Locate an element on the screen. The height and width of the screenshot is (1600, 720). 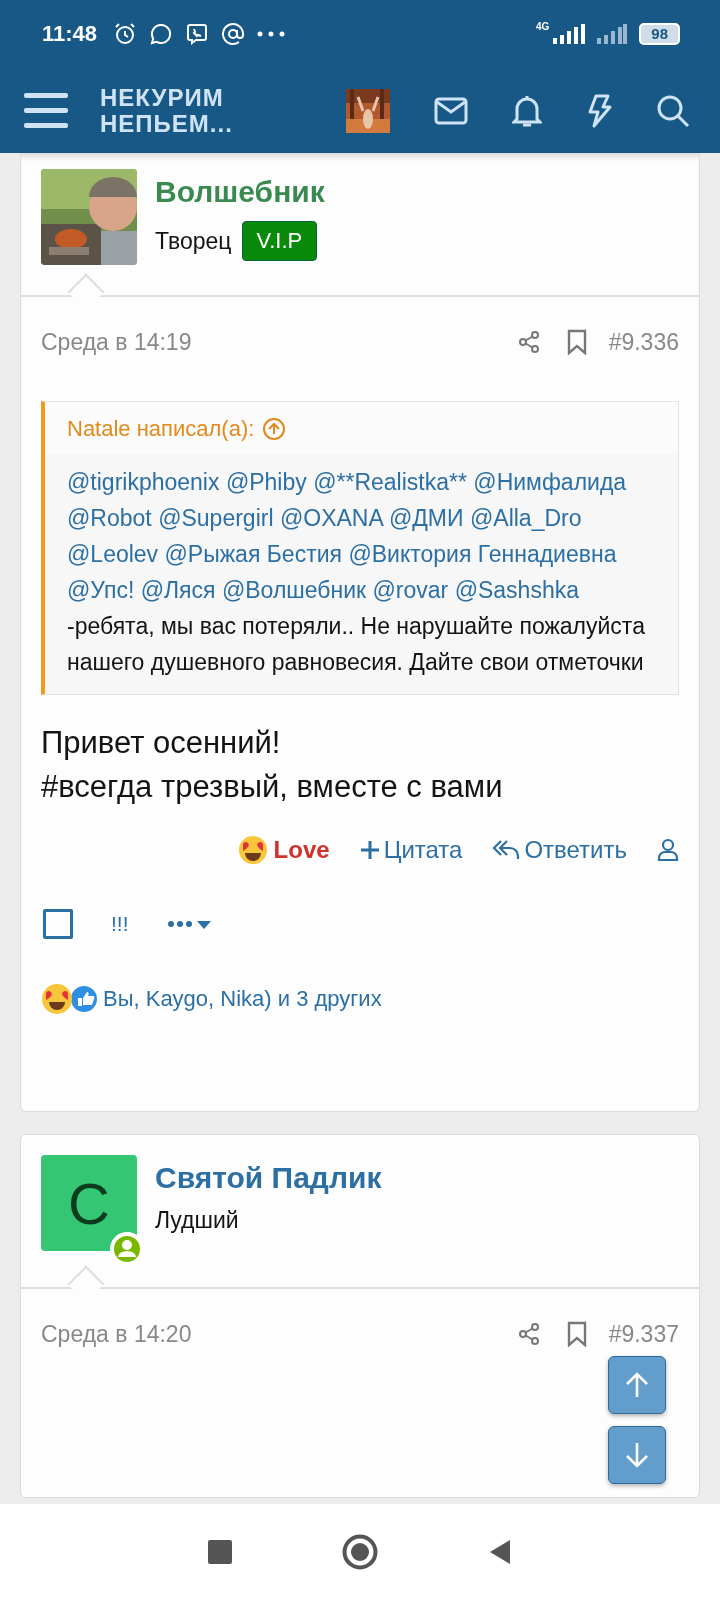
arrow-down-icon is located at coordinates (637, 1455).